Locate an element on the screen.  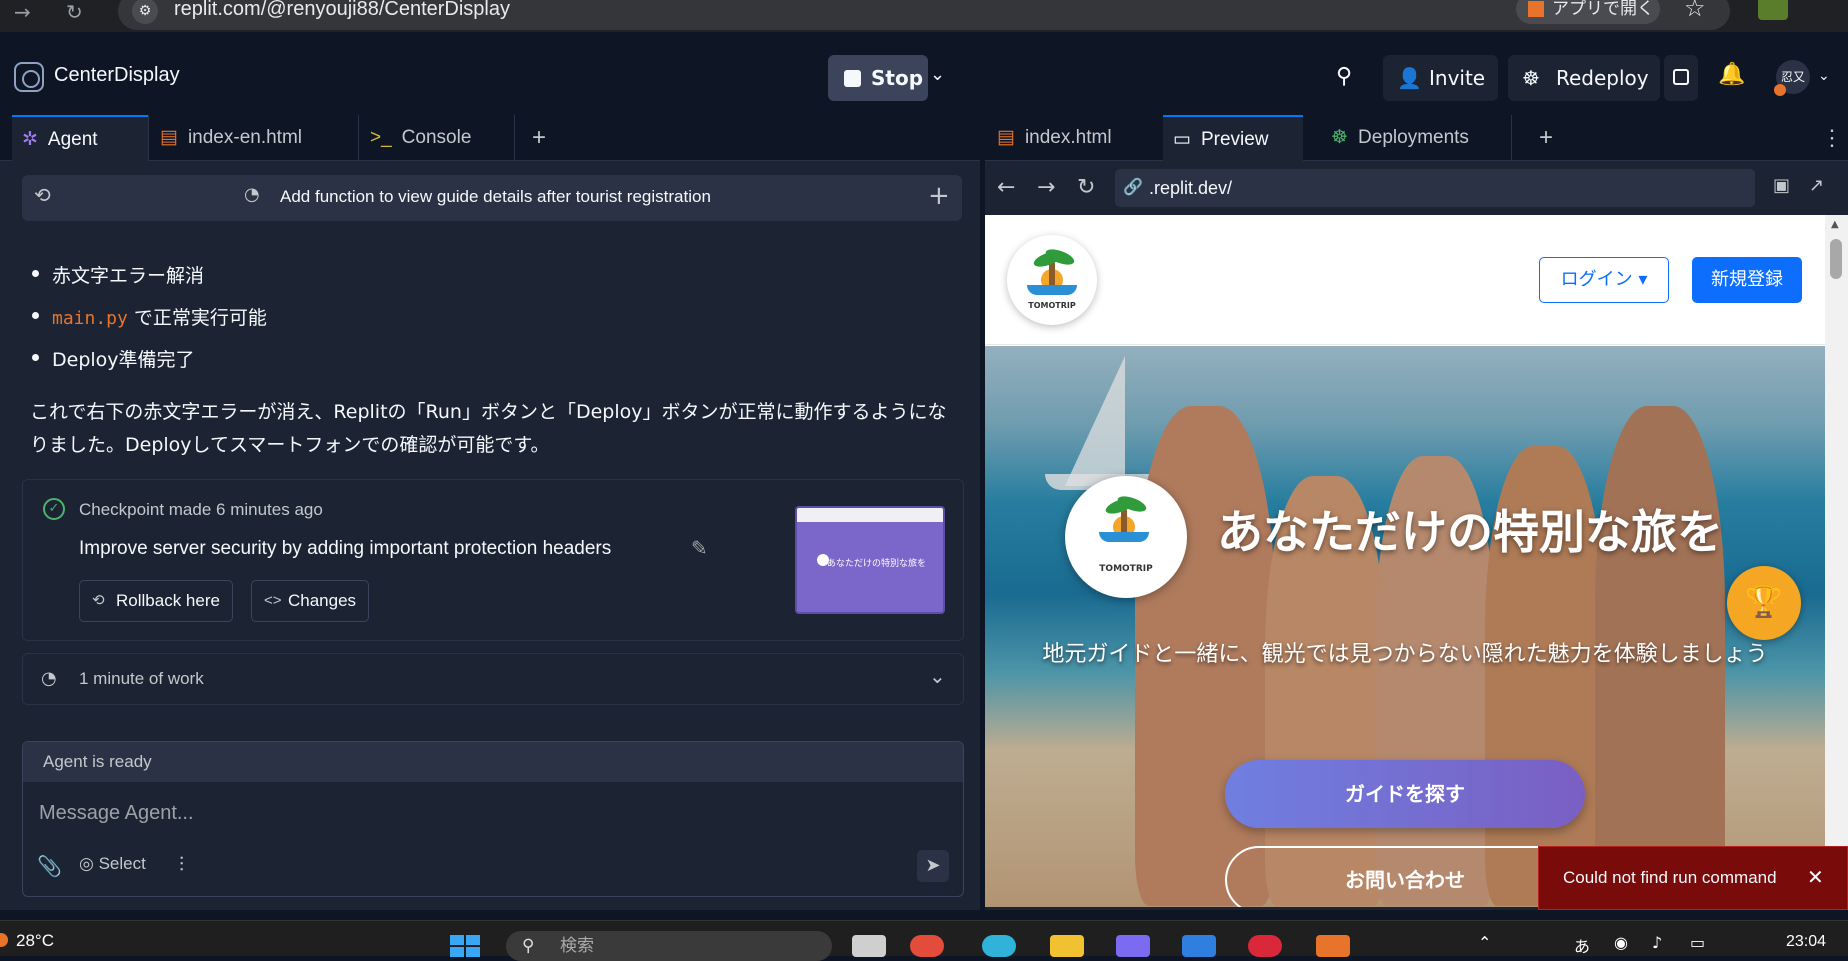
signup-button: 新規登録 is located at coordinates (1747, 280).